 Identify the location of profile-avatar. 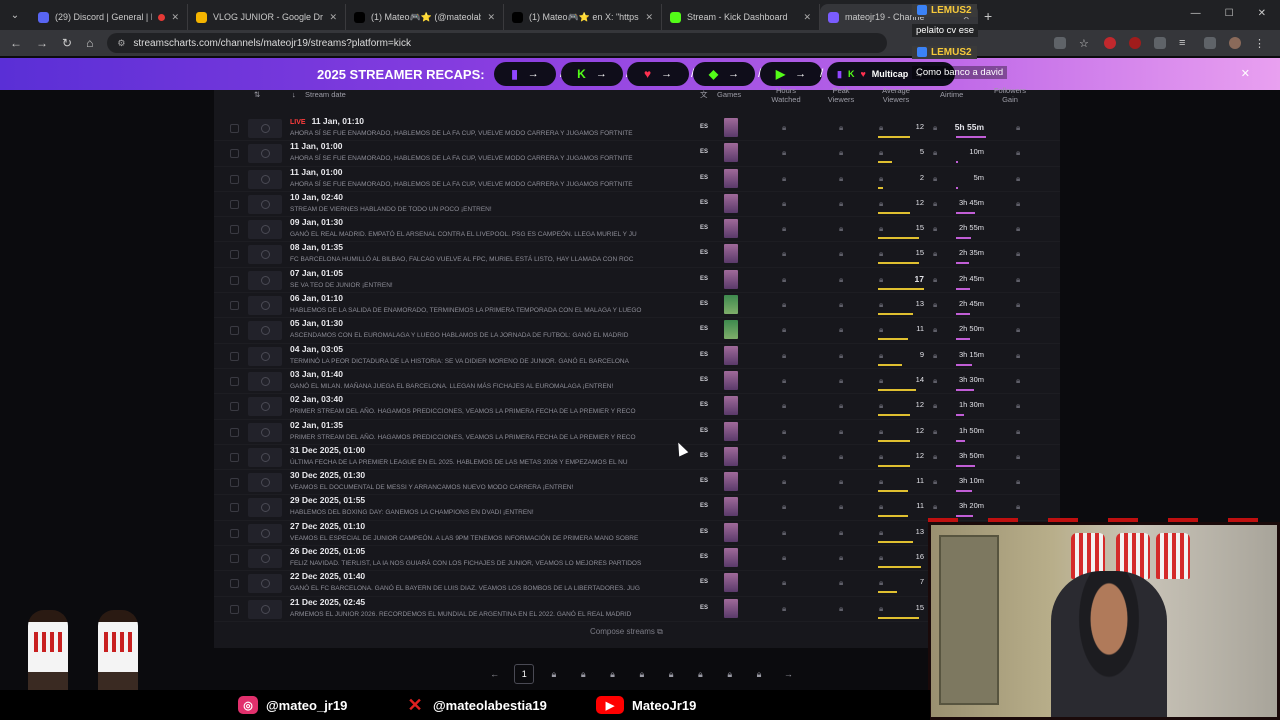
(1235, 43).